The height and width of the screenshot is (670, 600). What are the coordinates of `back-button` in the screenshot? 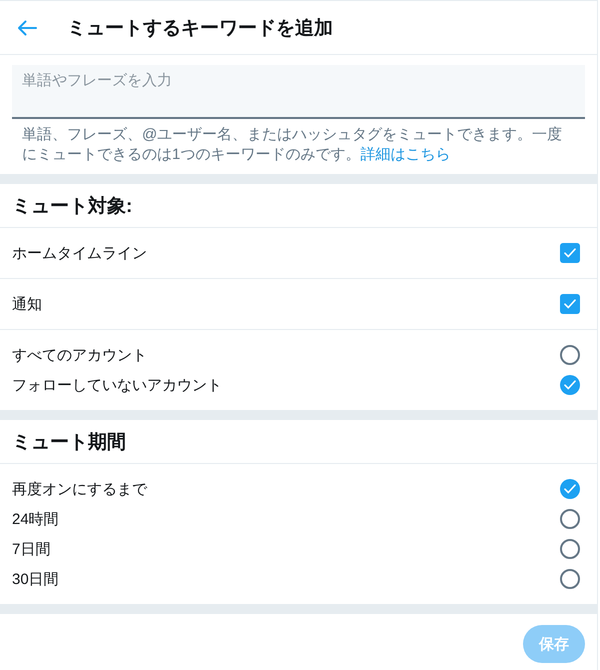 It's located at (27, 28).